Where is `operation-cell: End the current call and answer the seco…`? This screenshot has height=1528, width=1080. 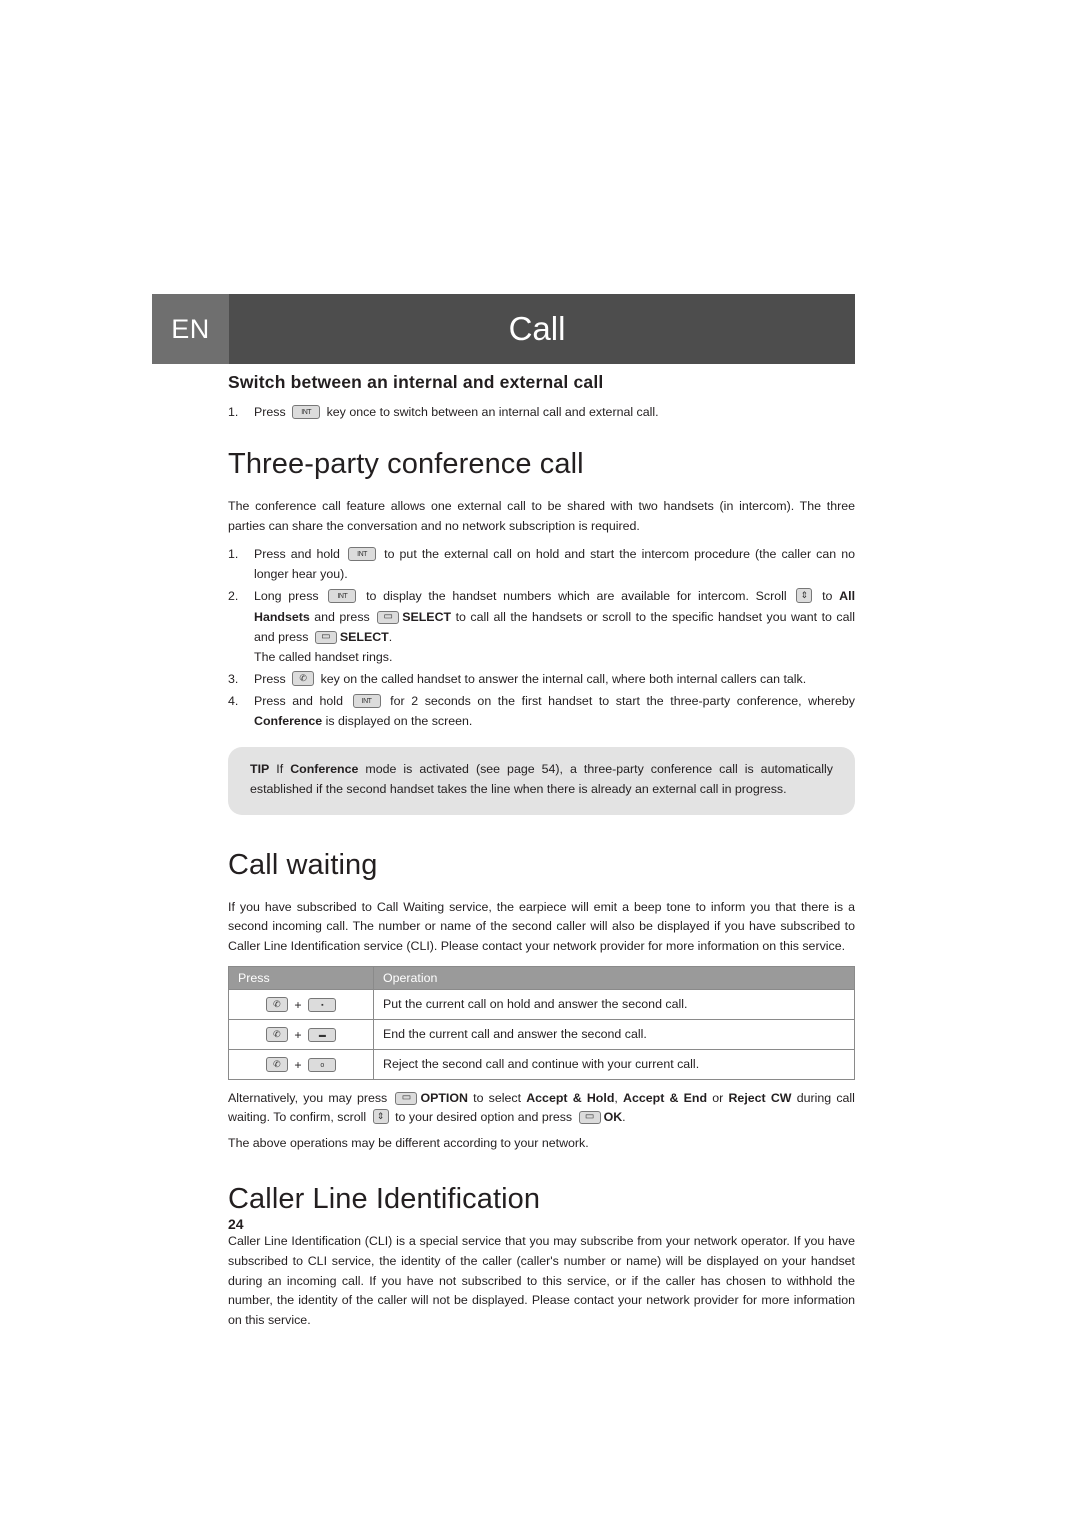
operation-cell: End the current call and answer the seco… is located at coordinates (614, 1034).